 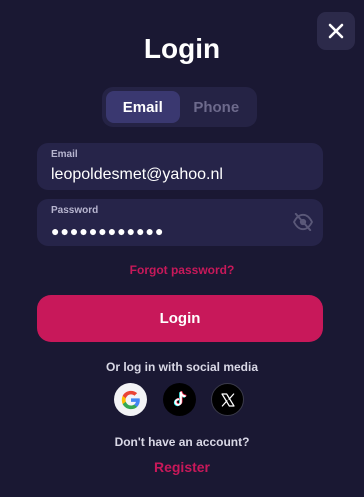 I want to click on google-icon, so click(x=130, y=399).